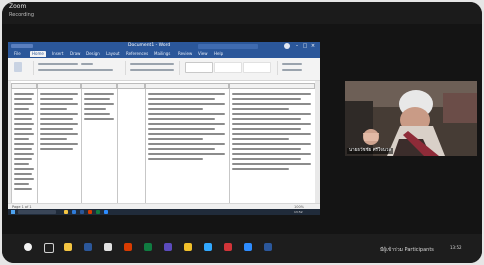 The image size is (484, 265). What do you see at coordinates (292, 64) in the screenshot?
I see `find-button` at bounding box center [292, 64].